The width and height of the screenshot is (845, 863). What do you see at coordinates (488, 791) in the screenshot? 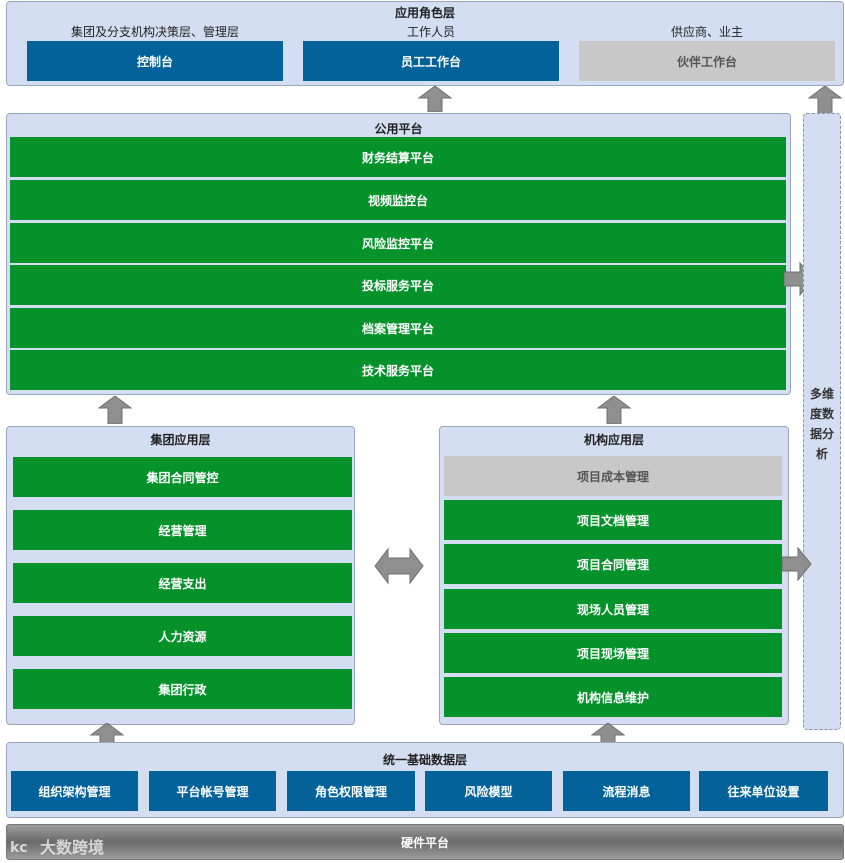
I see `data-item-risk: 风险模型` at bounding box center [488, 791].